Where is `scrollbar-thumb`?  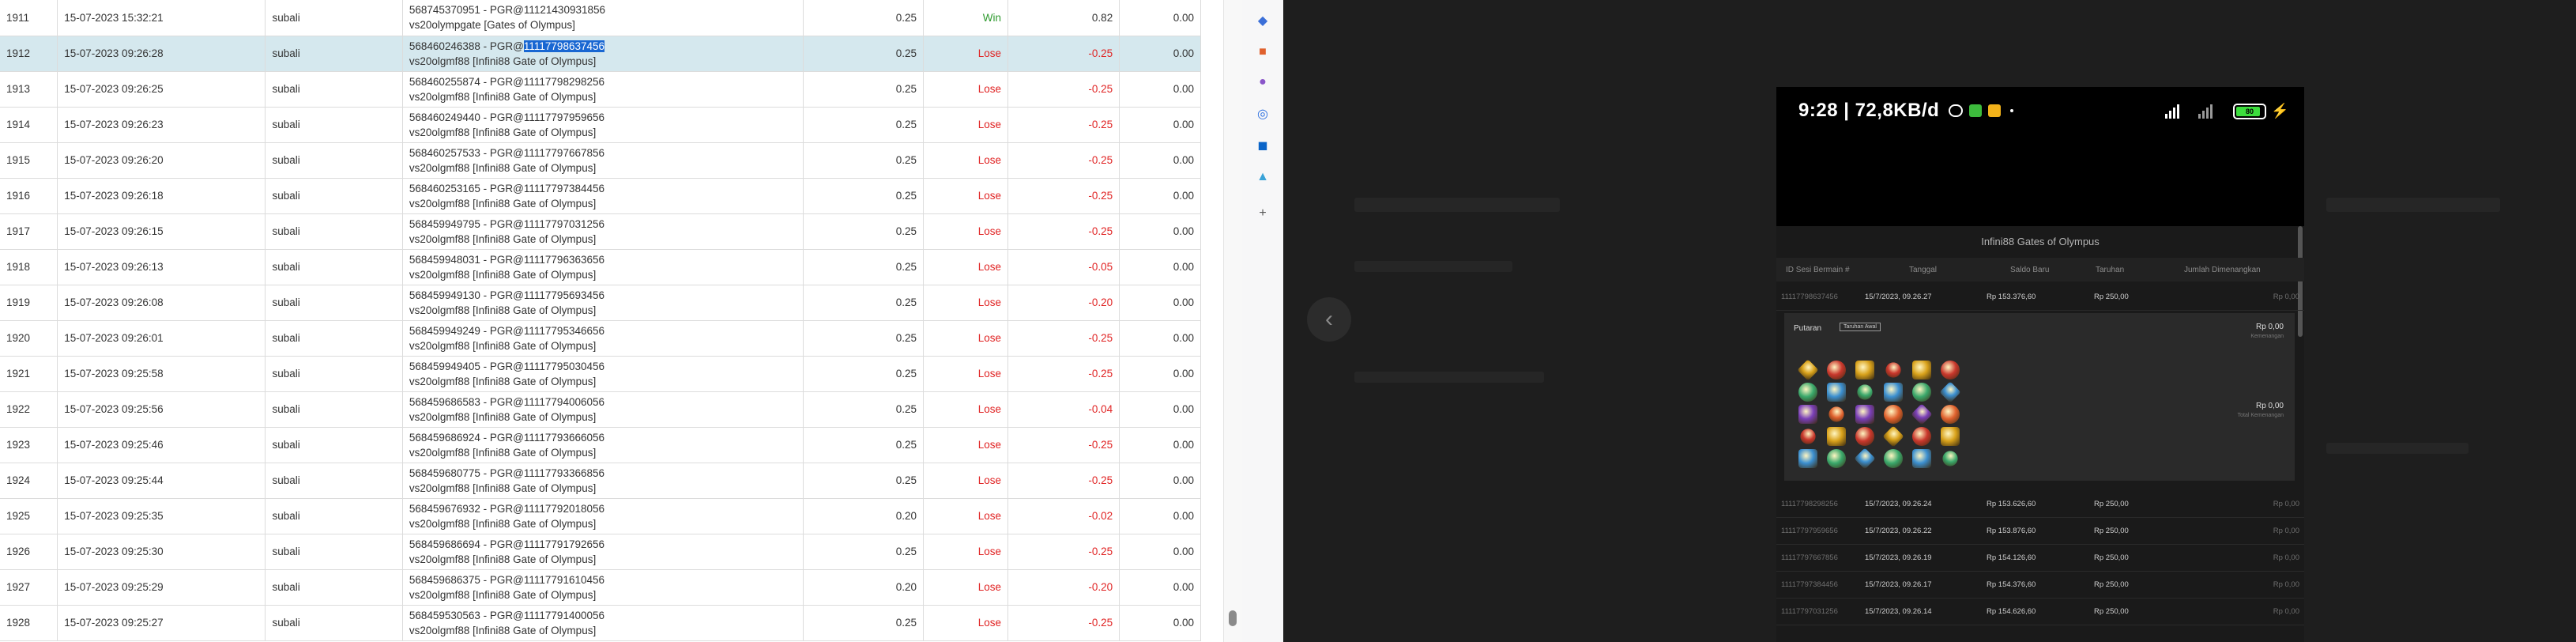
scrollbar-thumb is located at coordinates (1233, 618).